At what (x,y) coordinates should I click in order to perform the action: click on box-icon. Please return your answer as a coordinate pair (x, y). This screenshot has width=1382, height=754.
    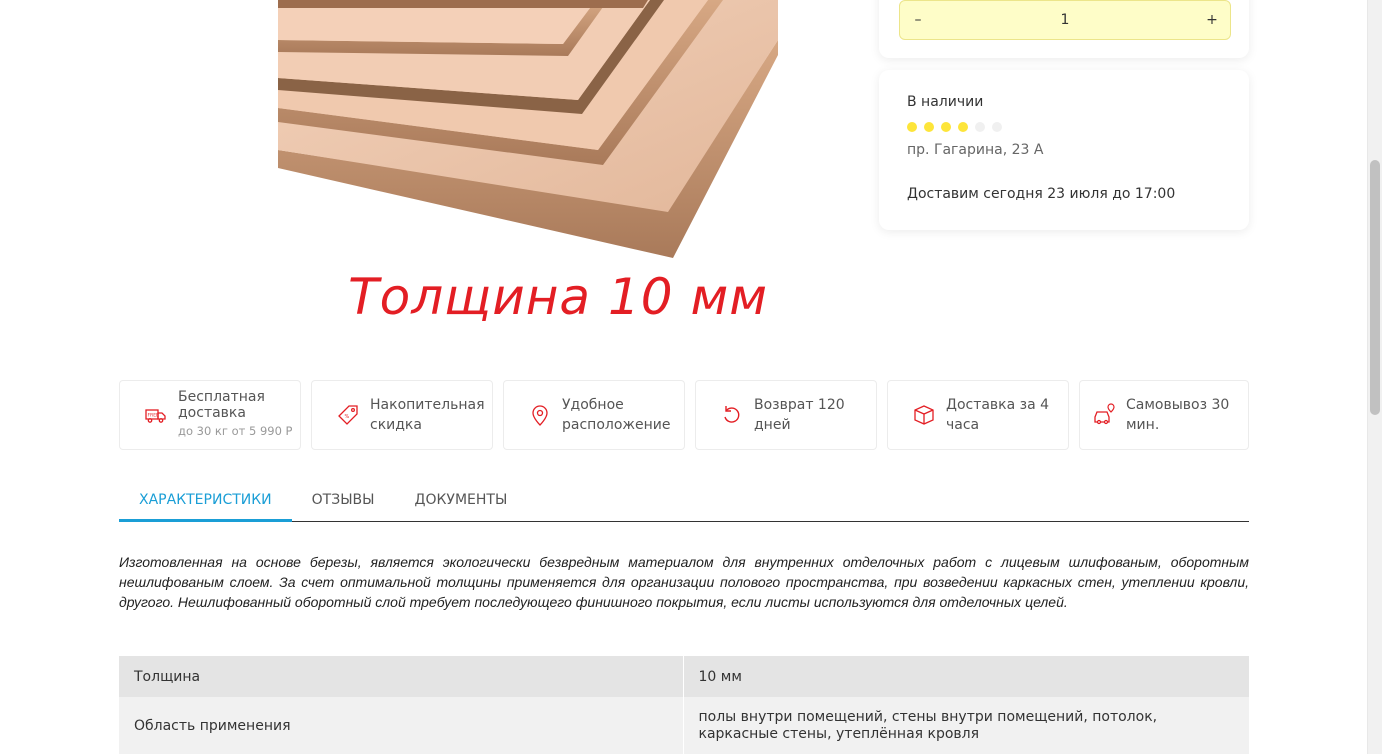
    Looking at the image, I should click on (924, 415).